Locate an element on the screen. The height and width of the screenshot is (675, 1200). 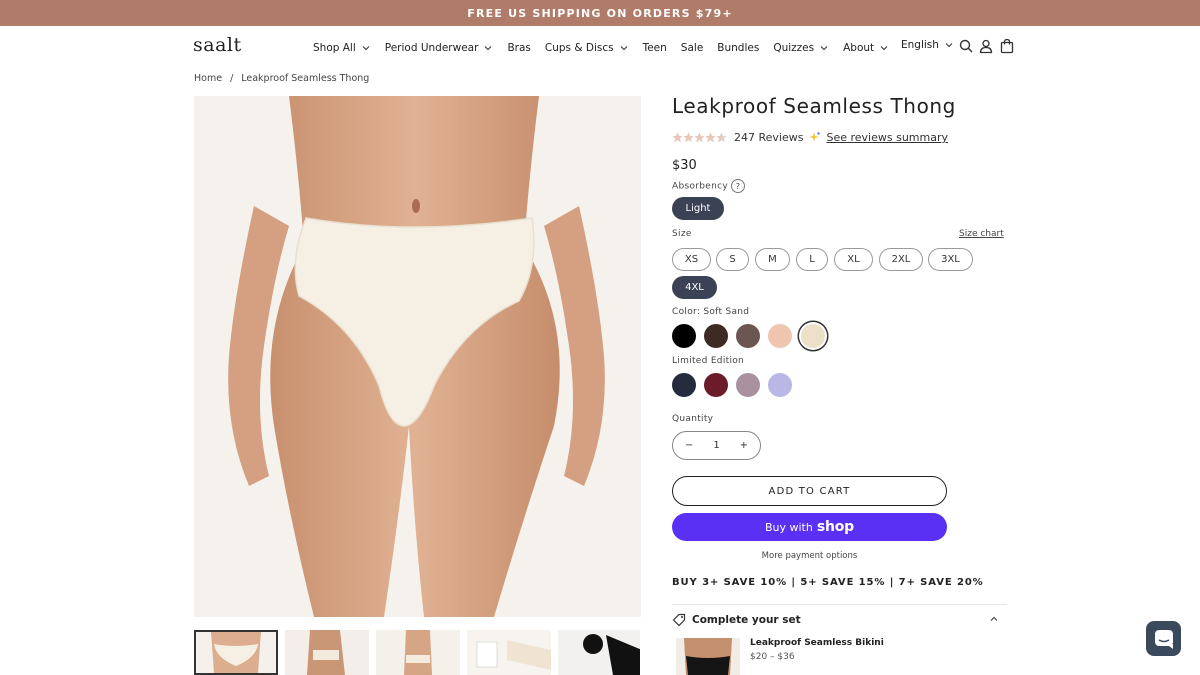
chat-icon is located at coordinates (1163, 639).